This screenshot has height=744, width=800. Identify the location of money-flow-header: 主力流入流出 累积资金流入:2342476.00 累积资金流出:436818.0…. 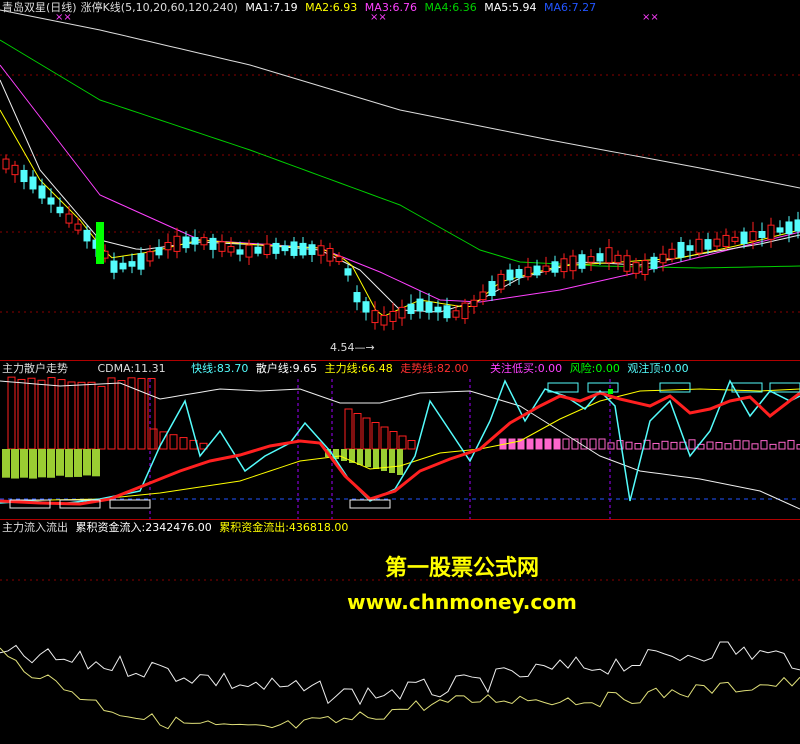
(177, 528).